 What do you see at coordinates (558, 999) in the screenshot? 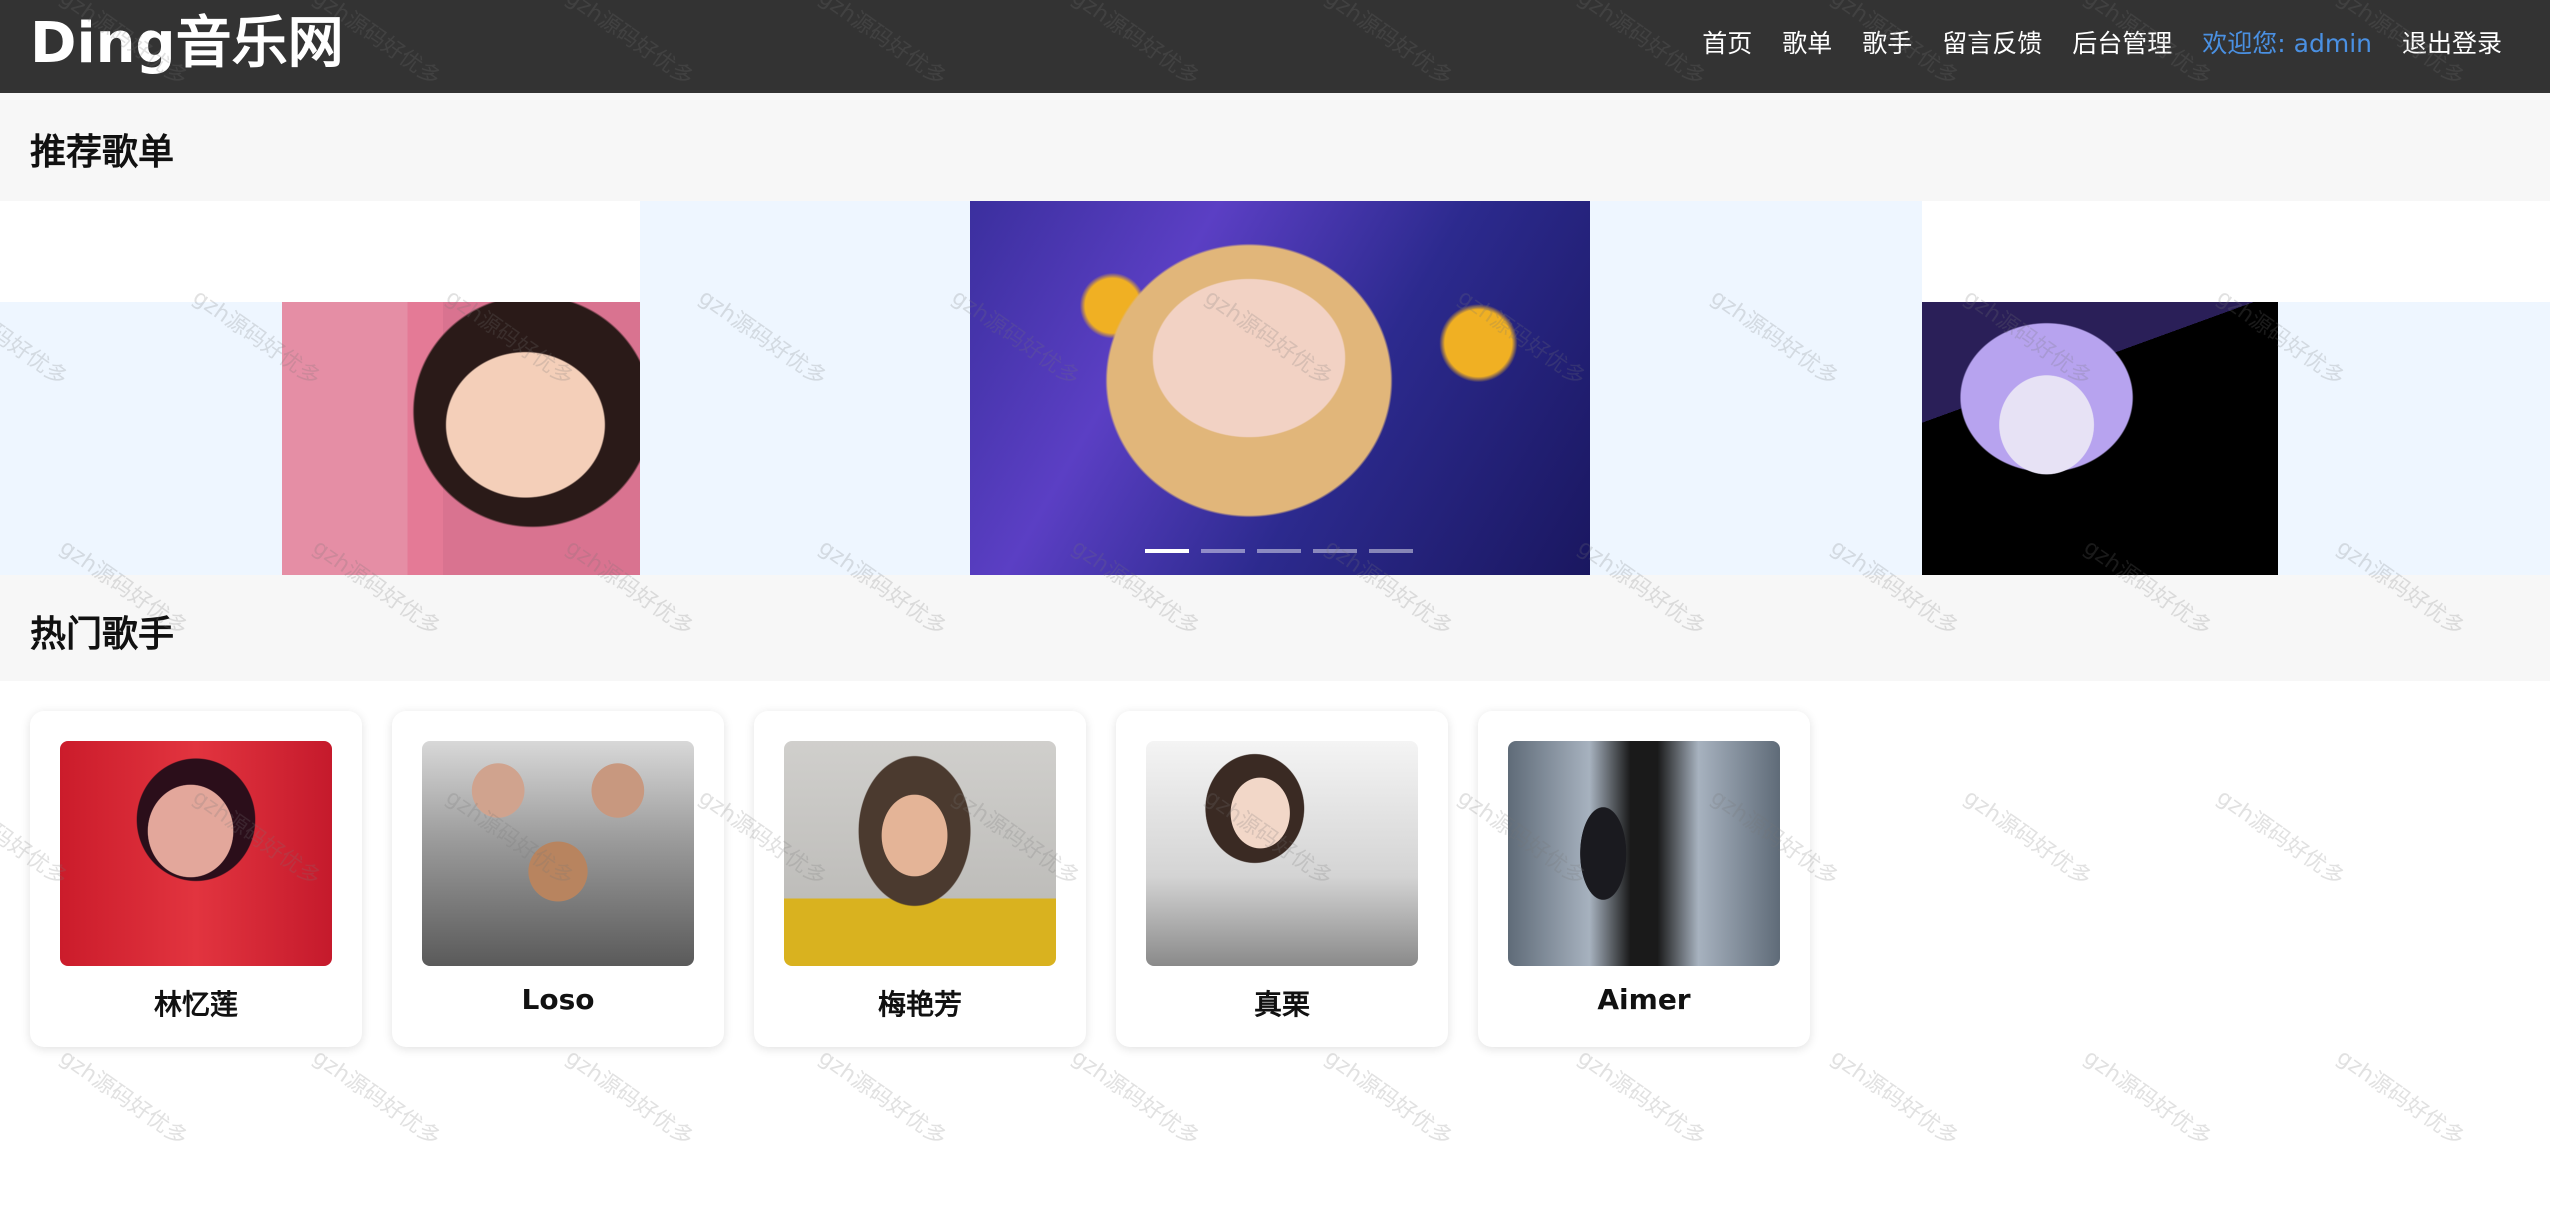
I see `singer-name: Loso` at bounding box center [558, 999].